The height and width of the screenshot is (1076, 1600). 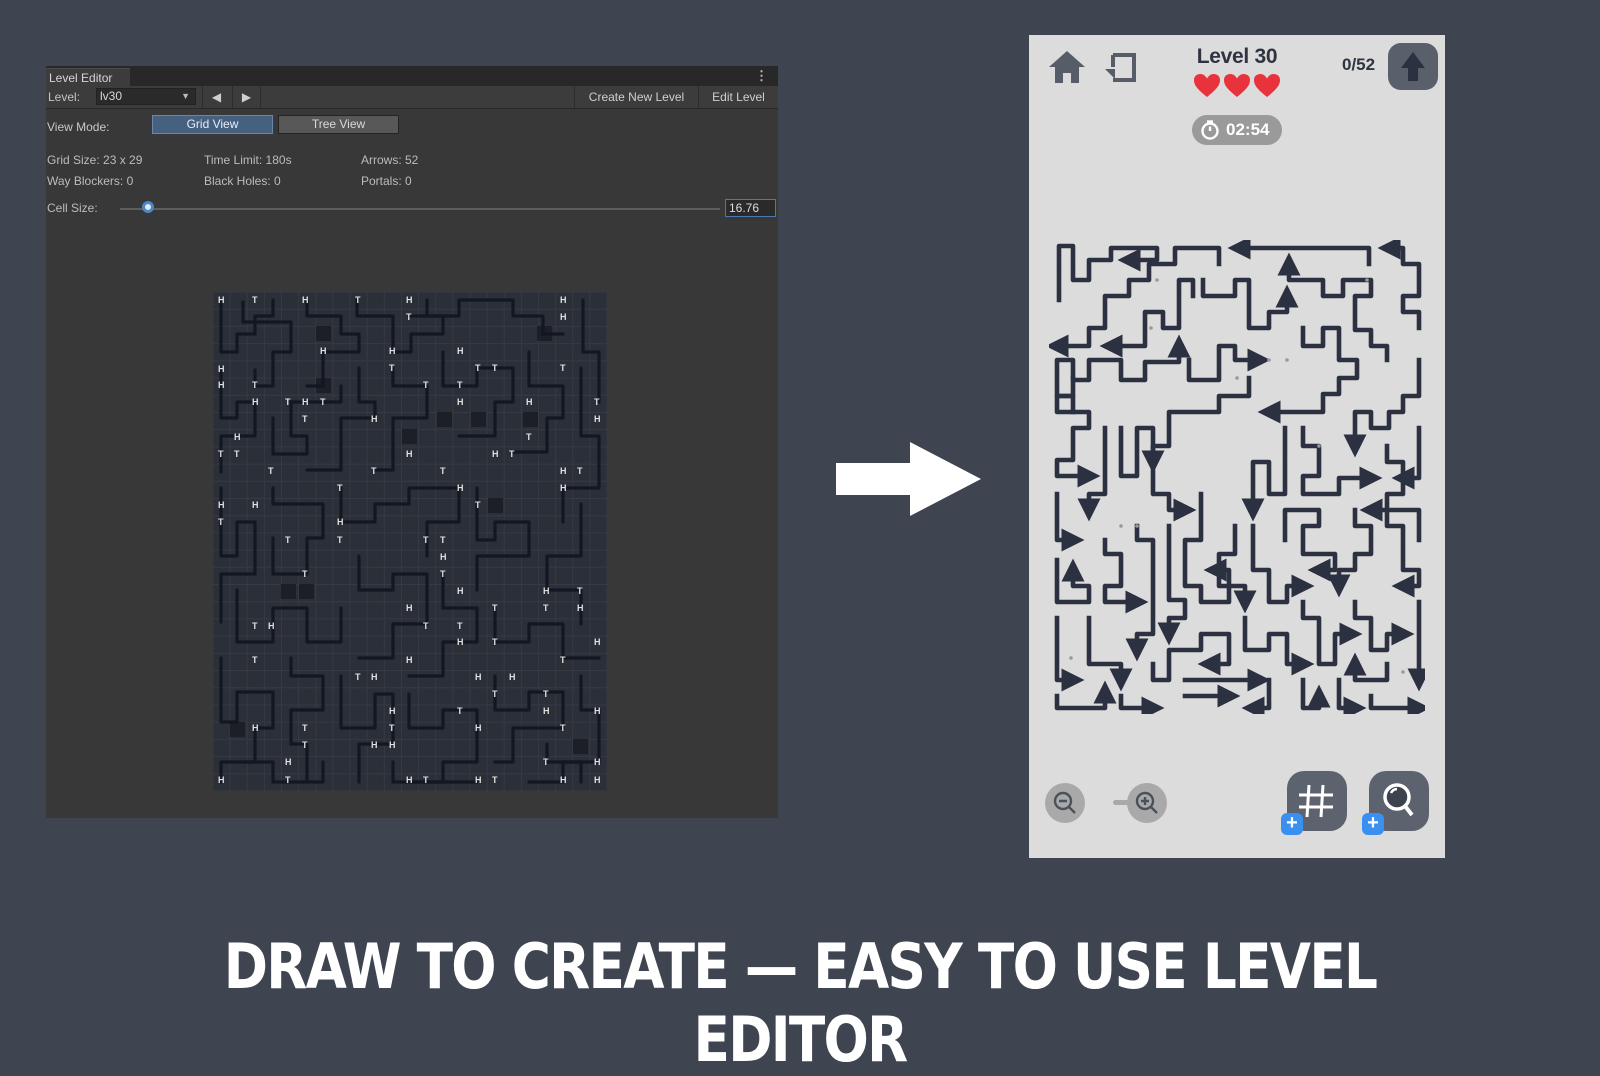 I want to click on arrow-maze-board, so click(x=1237, y=477).